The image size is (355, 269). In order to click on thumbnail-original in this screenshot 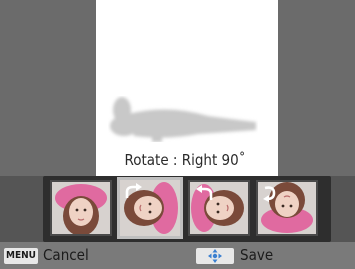, I will do `click(81, 208)`.